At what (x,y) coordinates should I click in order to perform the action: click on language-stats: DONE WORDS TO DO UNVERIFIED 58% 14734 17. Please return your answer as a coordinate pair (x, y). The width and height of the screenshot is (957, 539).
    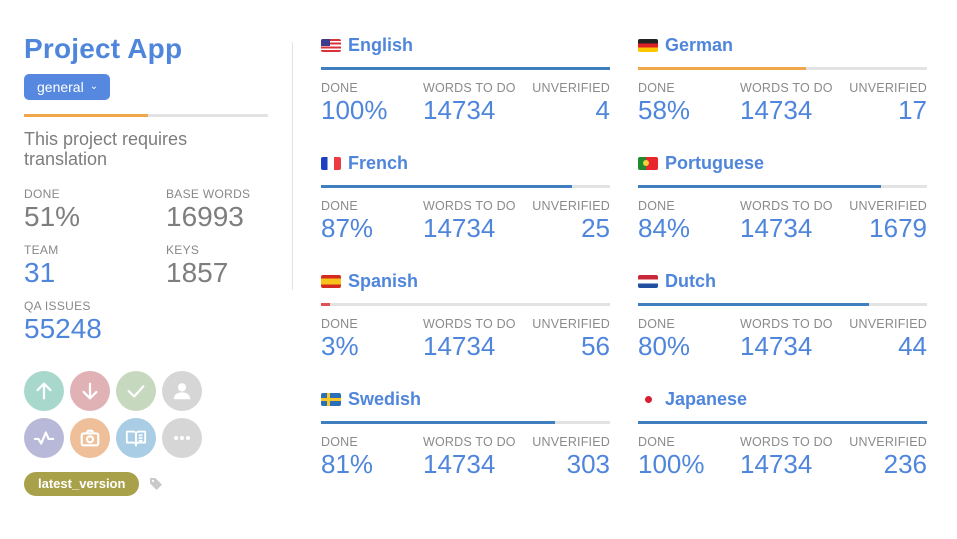
    Looking at the image, I should click on (782, 103).